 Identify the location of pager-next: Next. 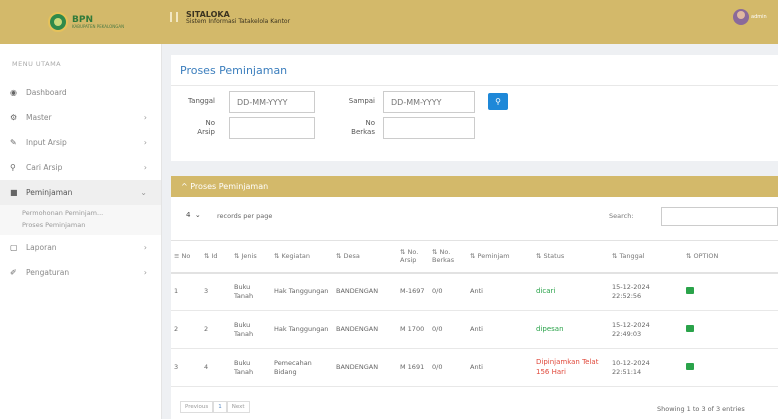
(238, 407).